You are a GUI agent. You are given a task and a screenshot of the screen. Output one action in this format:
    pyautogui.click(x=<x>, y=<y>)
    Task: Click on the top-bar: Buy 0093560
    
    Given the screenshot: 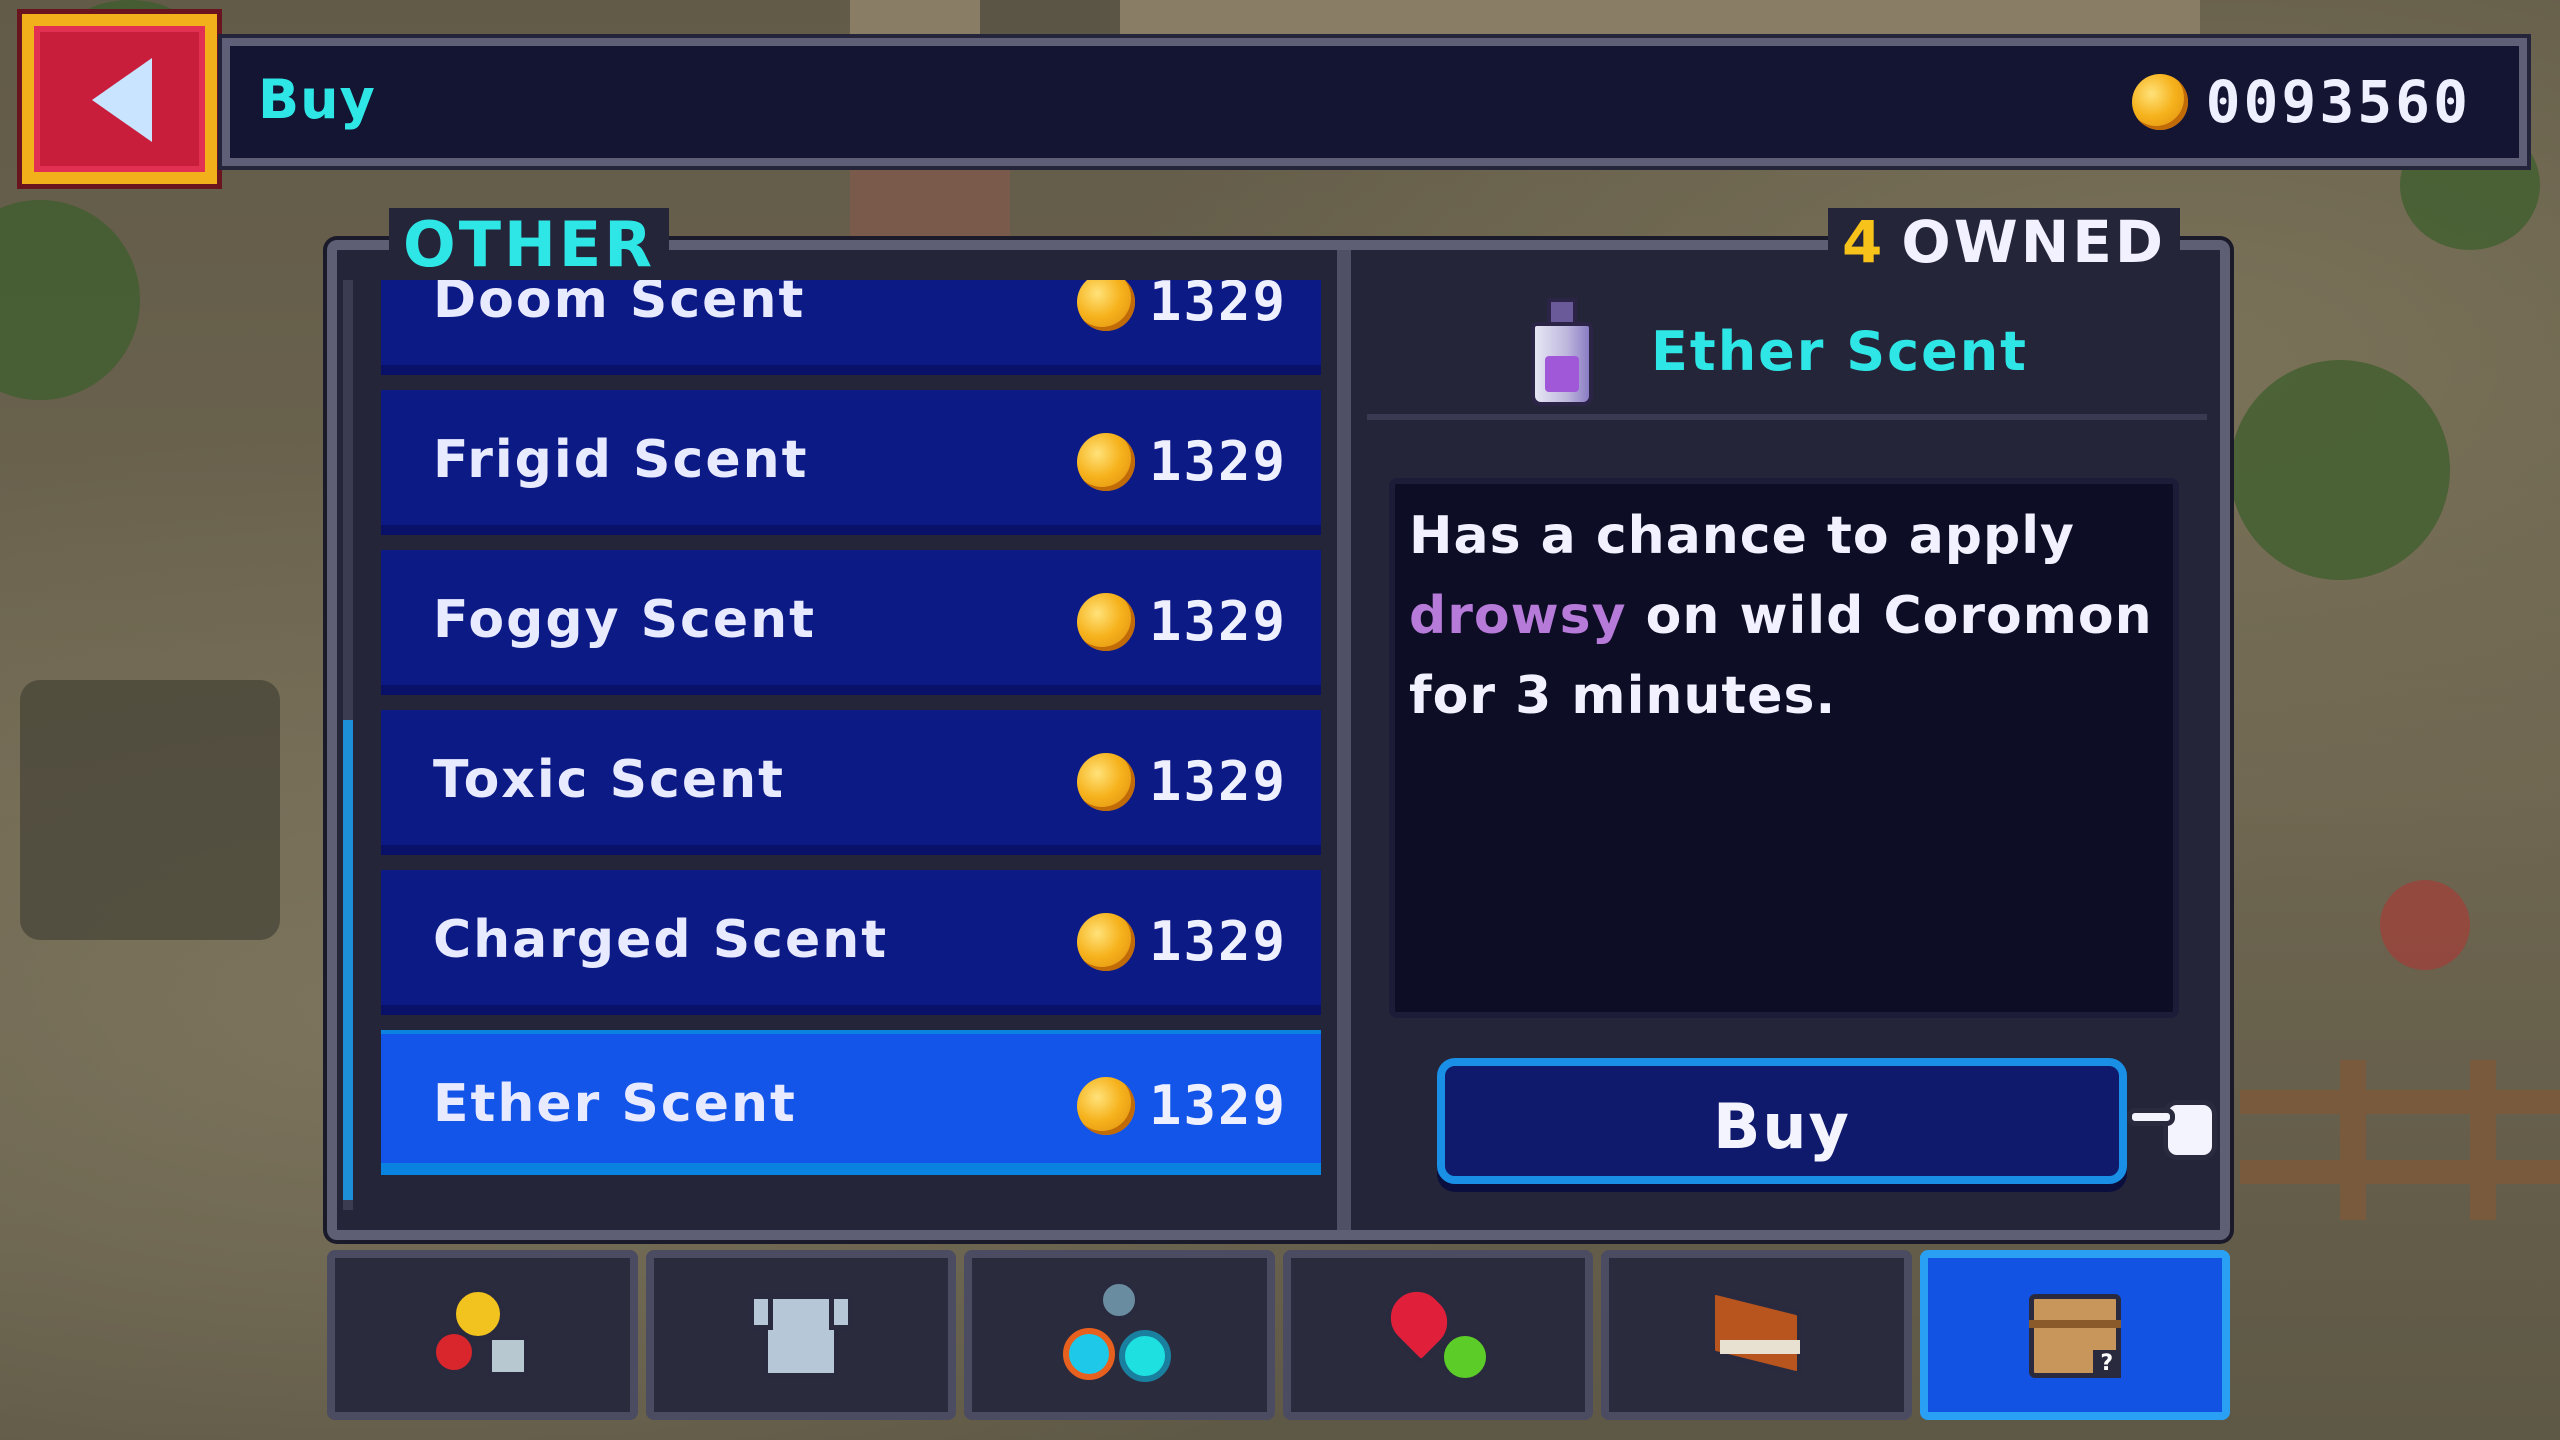 What is the action you would take?
    pyautogui.click(x=1374, y=102)
    